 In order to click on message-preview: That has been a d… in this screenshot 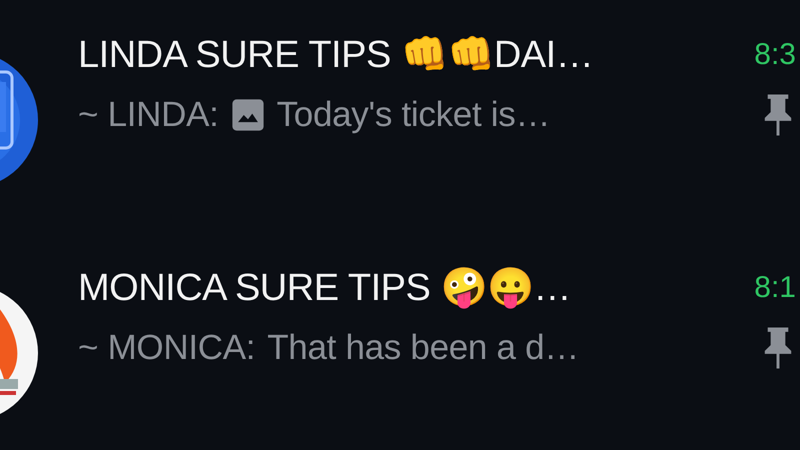, I will do `click(423, 348)`.